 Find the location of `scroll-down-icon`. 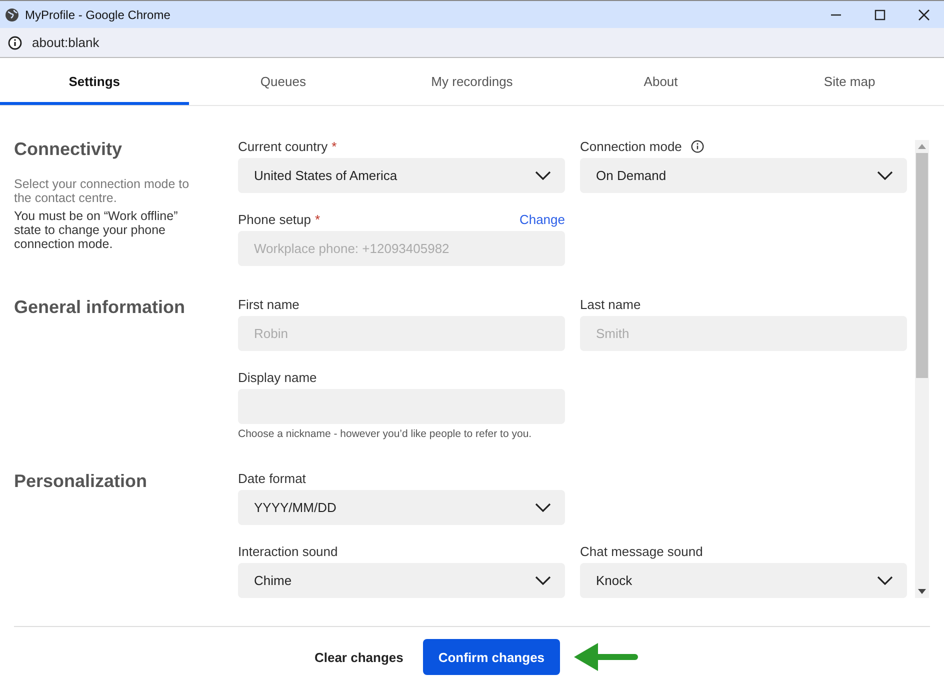

scroll-down-icon is located at coordinates (922, 591).